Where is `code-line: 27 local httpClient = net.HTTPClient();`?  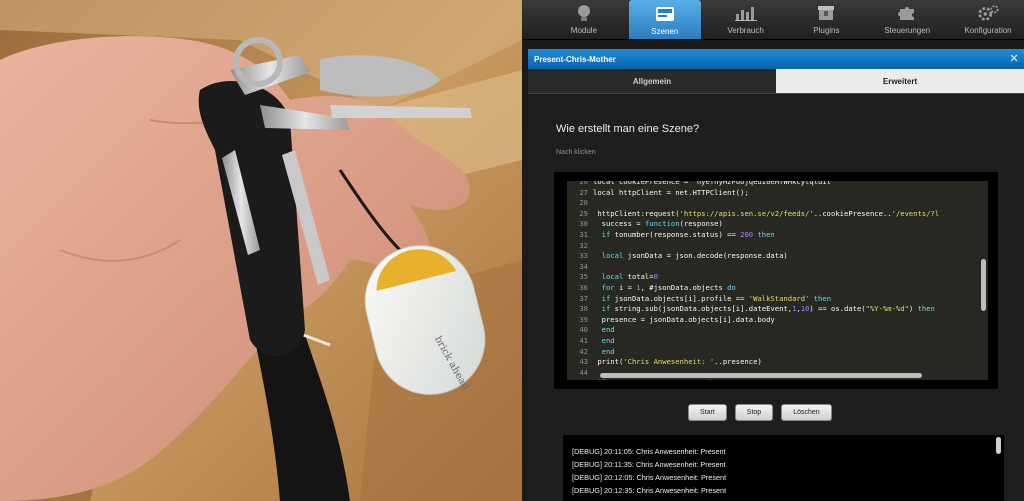
code-line: 27 local httpClient = net.HTTPClient(); is located at coordinates (773, 193).